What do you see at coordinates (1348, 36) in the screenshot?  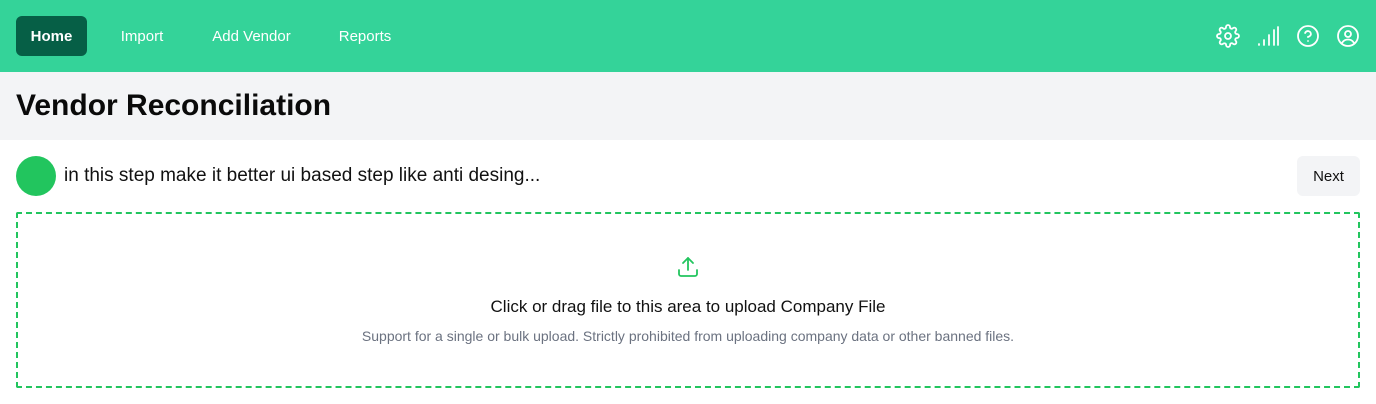 I see `user-icon` at bounding box center [1348, 36].